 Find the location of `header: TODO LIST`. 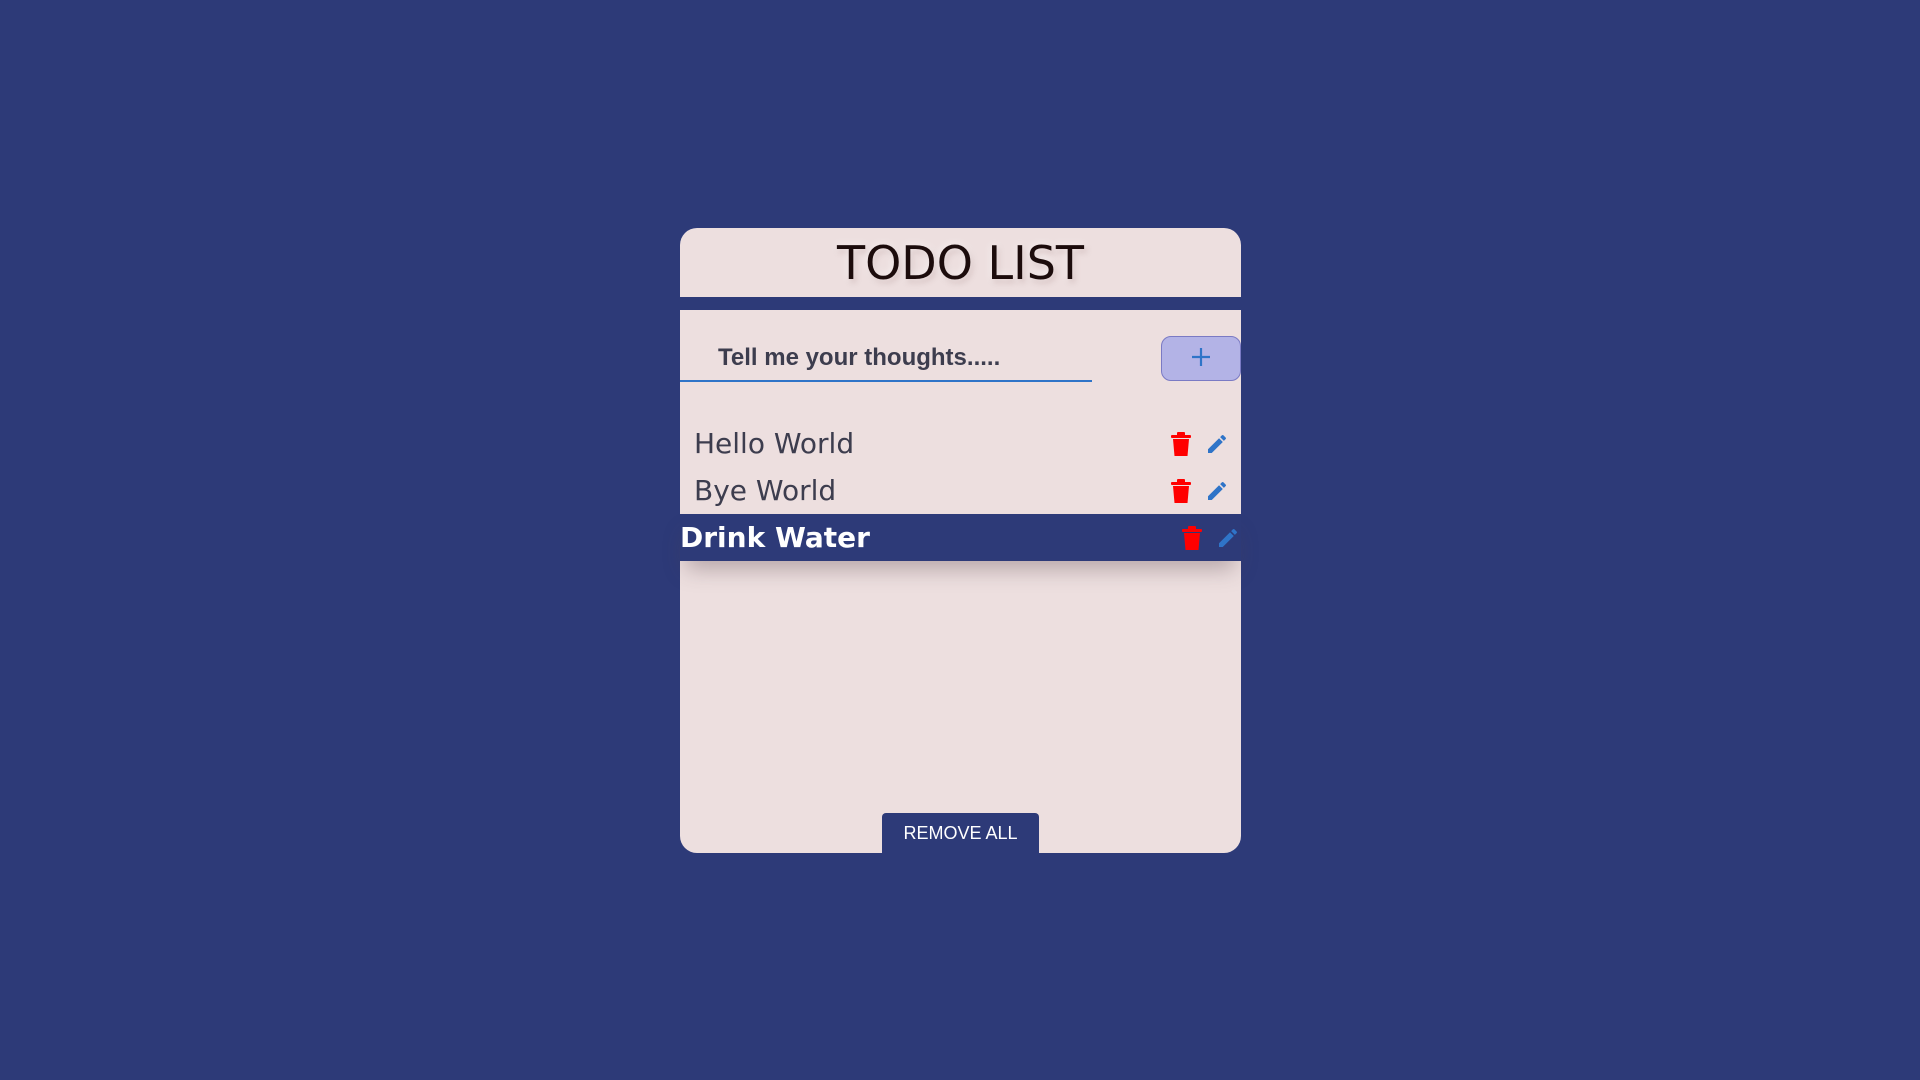

header: TODO LIST is located at coordinates (960, 262).